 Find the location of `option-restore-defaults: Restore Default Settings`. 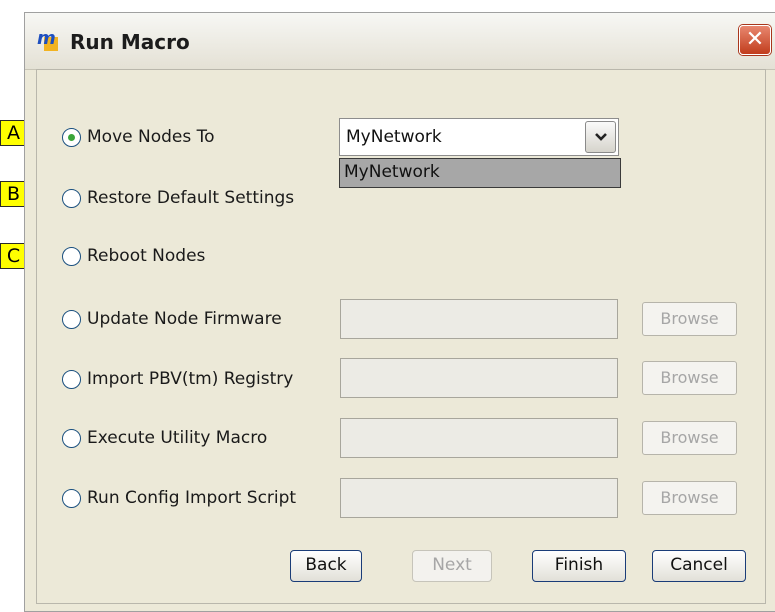

option-restore-defaults: Restore Default Settings is located at coordinates (178, 198).